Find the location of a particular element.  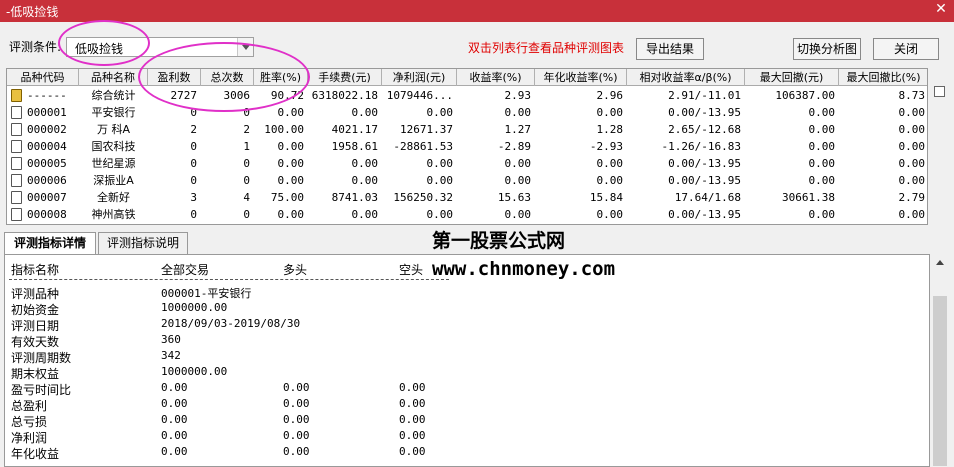

column-header-relative: 相对收益率α/β(%) is located at coordinates (686, 77).